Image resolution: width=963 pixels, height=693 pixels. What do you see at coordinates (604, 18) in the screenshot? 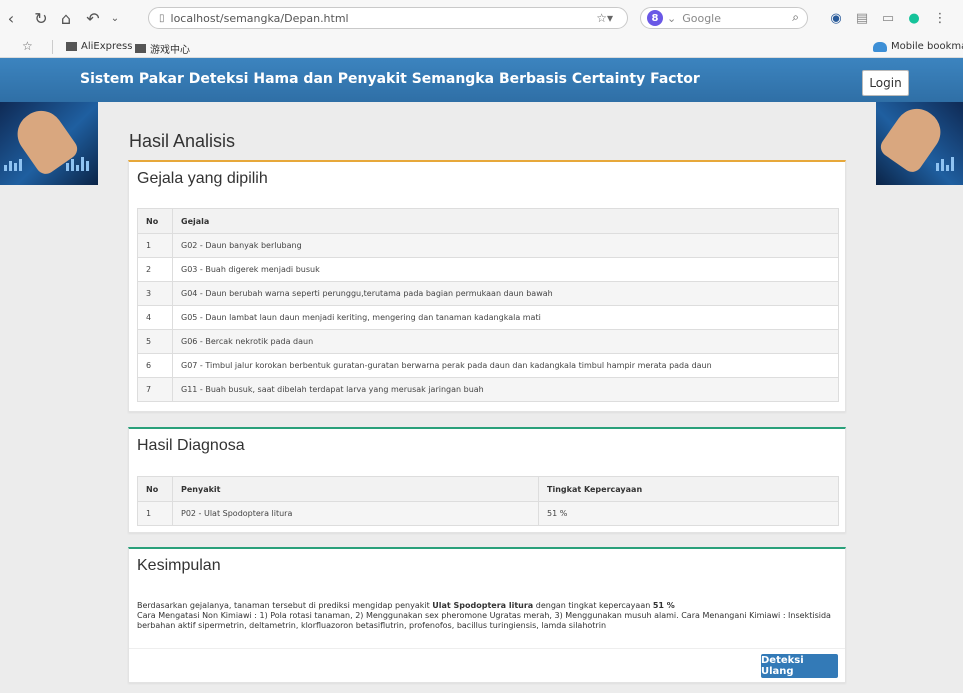
I see `bookmark-star-icon: ☆▾` at bounding box center [604, 18].